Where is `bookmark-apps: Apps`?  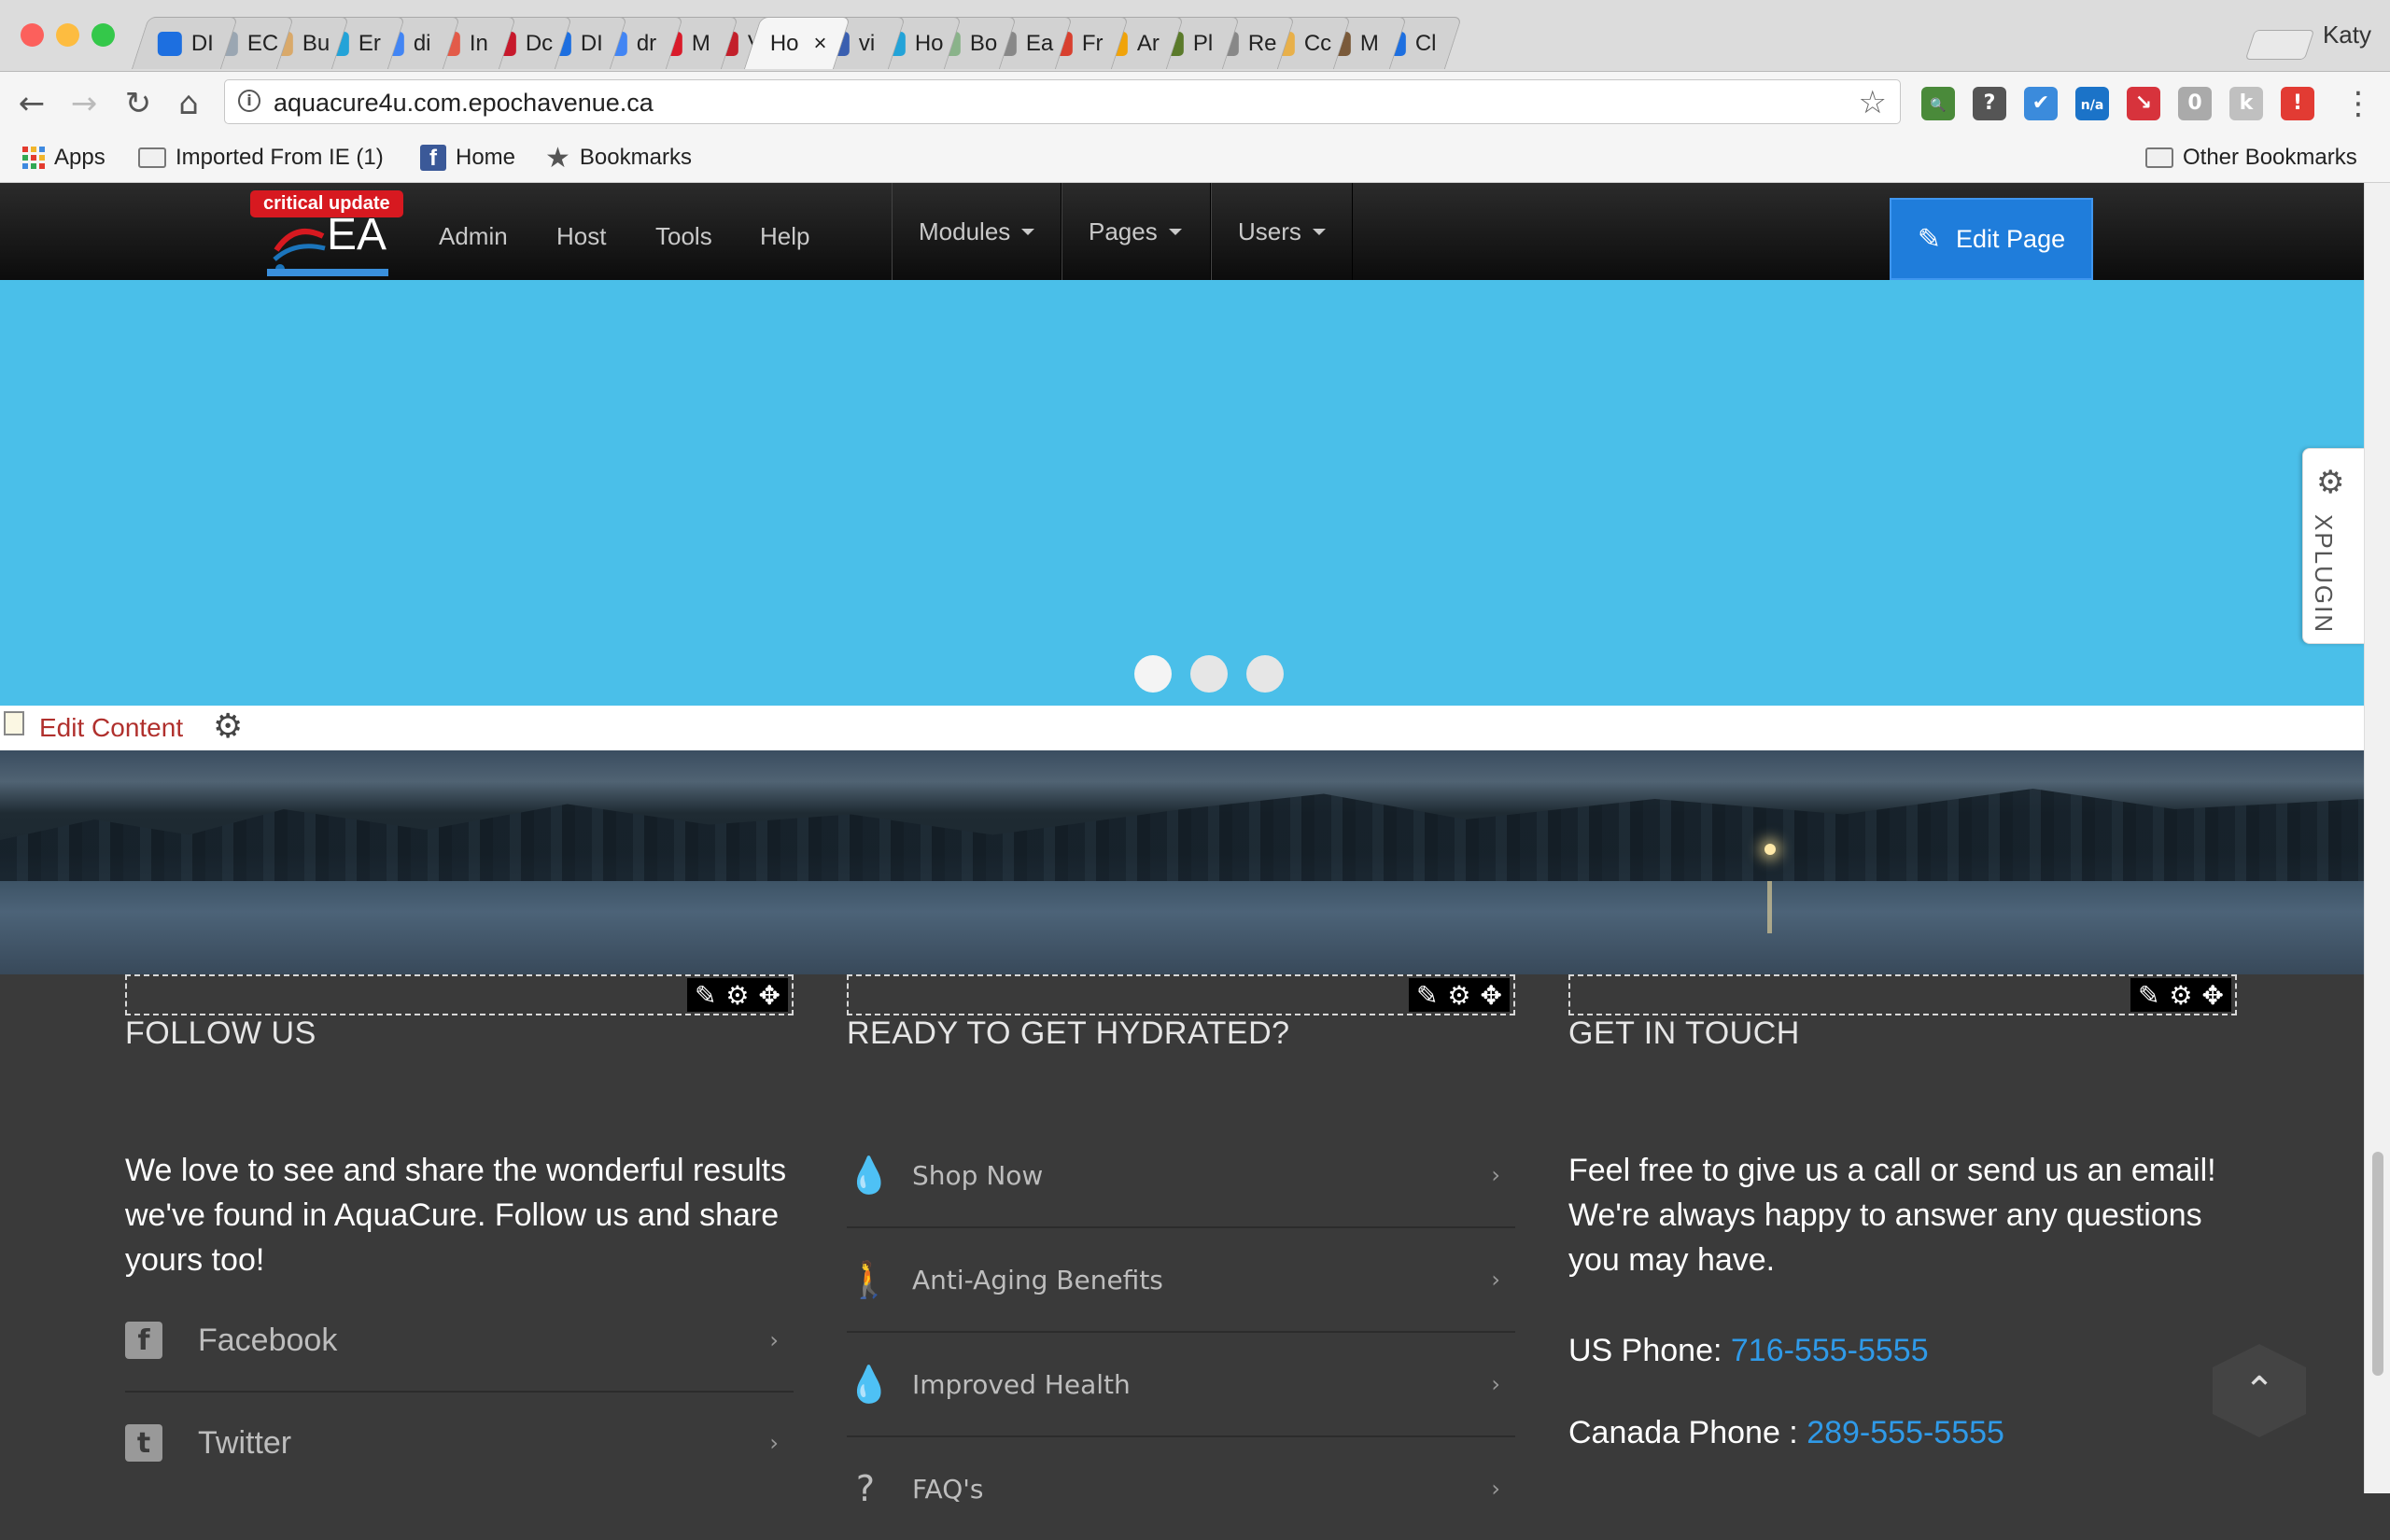
bookmark-apps: Apps is located at coordinates (63, 158).